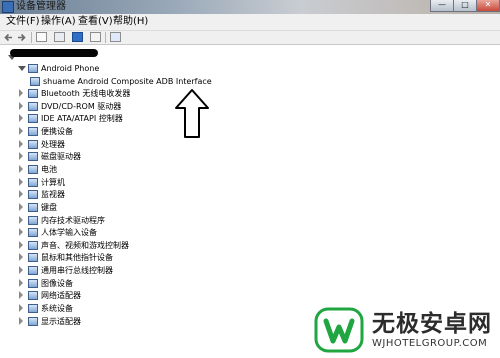 This screenshot has height=358, width=500. Describe the element at coordinates (33, 182) in the screenshot. I see `computer-icon` at that location.